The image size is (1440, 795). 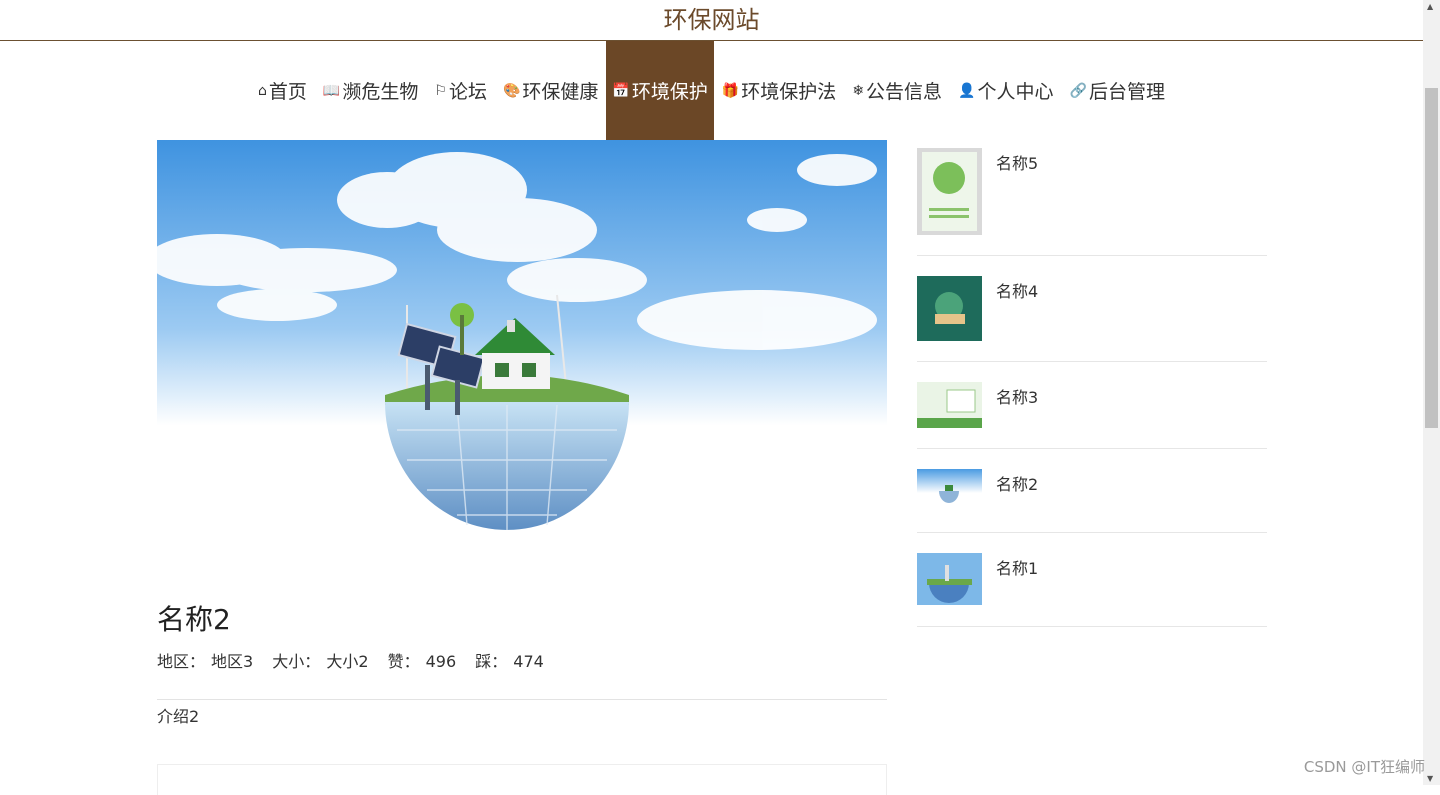 What do you see at coordinates (1017, 483) in the screenshot?
I see `sidebar-item-name: 名称2` at bounding box center [1017, 483].